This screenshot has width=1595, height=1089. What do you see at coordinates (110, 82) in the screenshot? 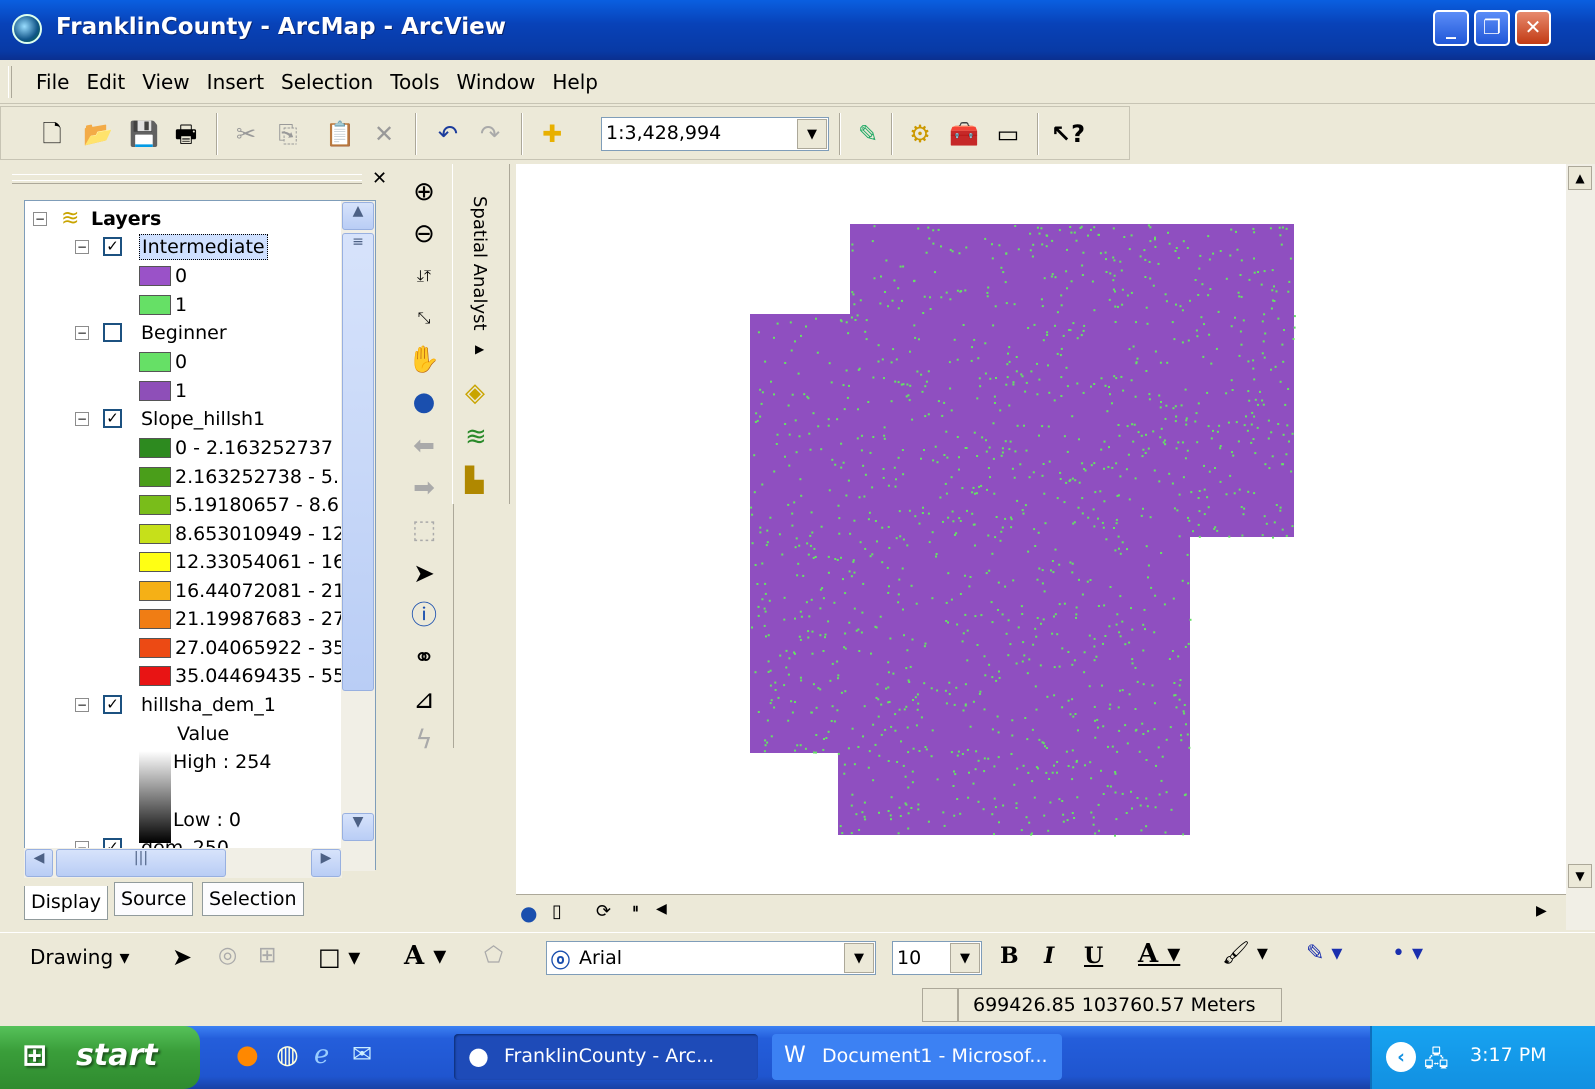
I see `menu-edit: Edit` at bounding box center [110, 82].